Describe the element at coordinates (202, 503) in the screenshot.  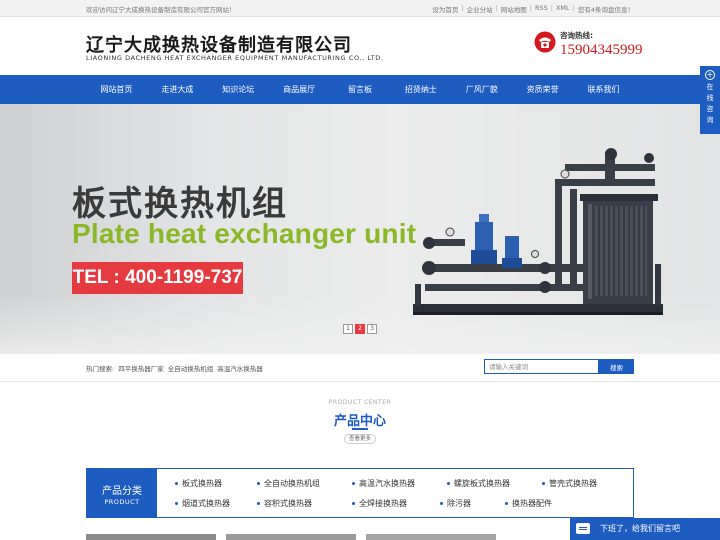
I see `category-item: 烟道式换热器` at that location.